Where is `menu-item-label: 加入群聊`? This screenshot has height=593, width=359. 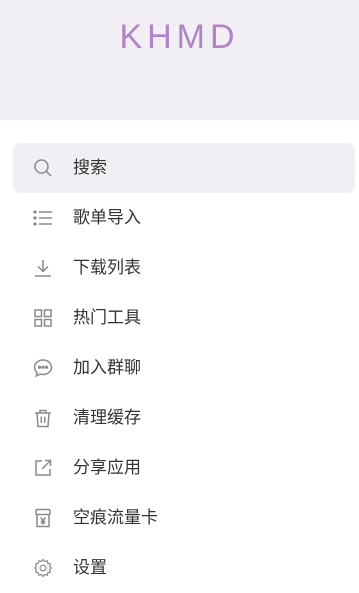 menu-item-label: 加入群聊 is located at coordinates (107, 368).